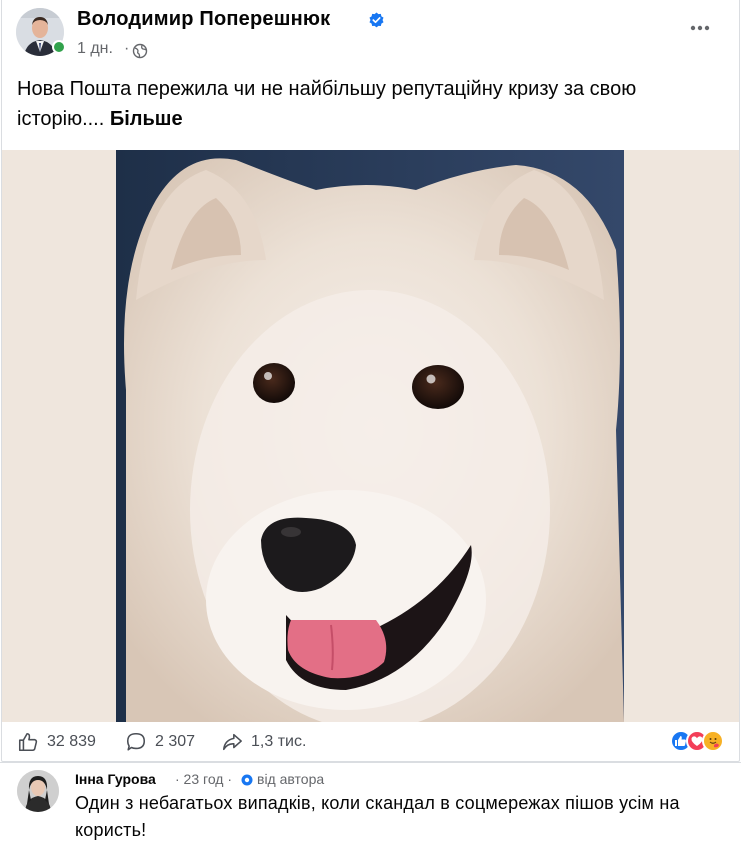 Image resolution: width=741 pixels, height=845 pixels. Describe the element at coordinates (376, 20) in the screenshot. I see `verified-badge-icon` at that location.